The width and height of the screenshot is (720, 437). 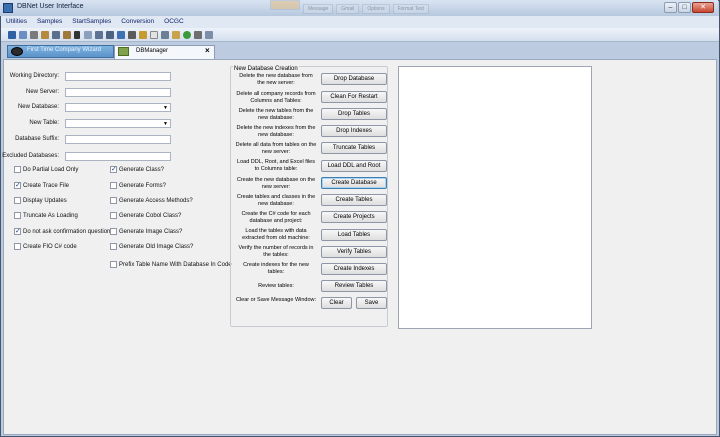 What do you see at coordinates (118, 123) in the screenshot?
I see `new-table-dropdown: ▼` at bounding box center [118, 123].